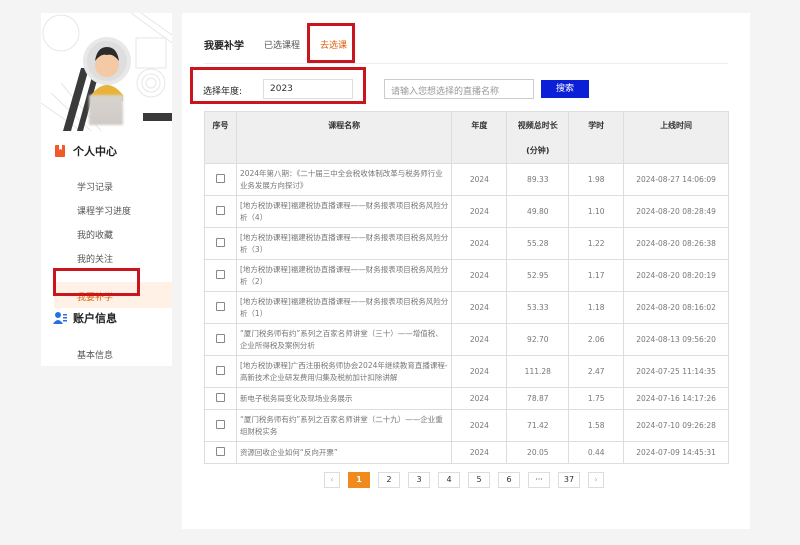  I want to click on page-button: 37, so click(569, 480).